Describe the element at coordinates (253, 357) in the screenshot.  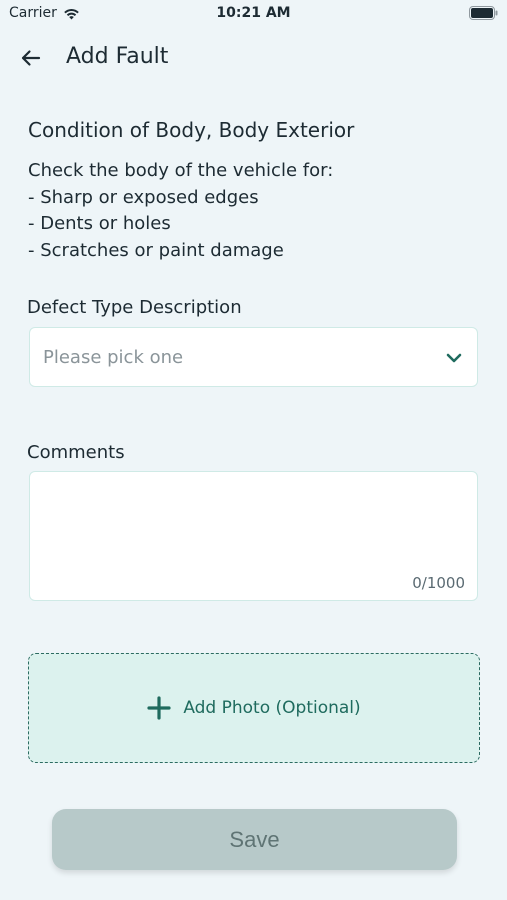
I see `defect-type-select: Please pick one` at that location.